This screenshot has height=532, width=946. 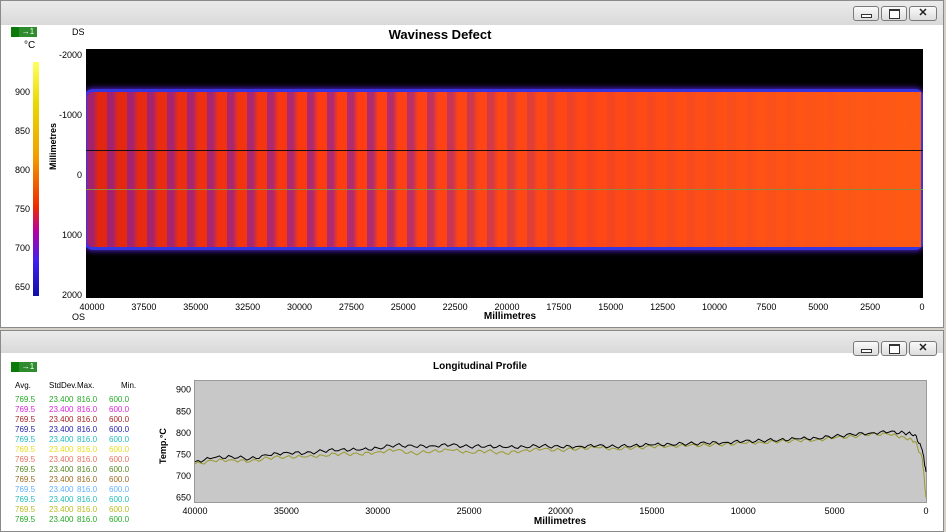 I want to click on colorbar-tick: 650, so click(x=22, y=287).